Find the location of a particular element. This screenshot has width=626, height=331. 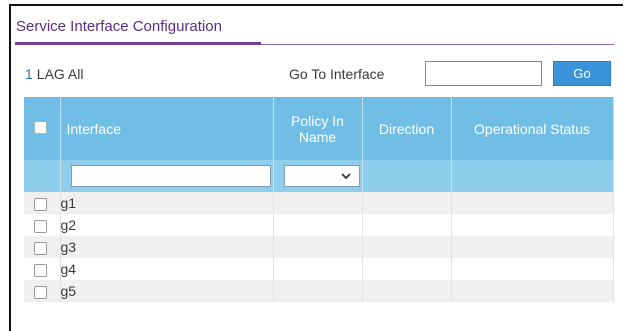

section-title: Service Interface Configuration is located at coordinates (119, 26).